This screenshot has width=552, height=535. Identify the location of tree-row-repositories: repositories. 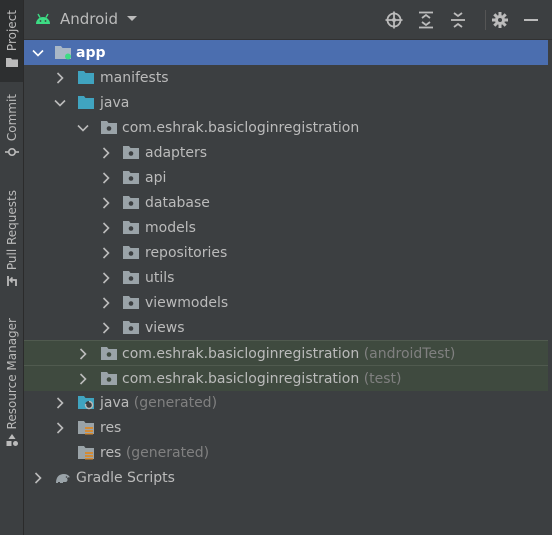
(286, 252).